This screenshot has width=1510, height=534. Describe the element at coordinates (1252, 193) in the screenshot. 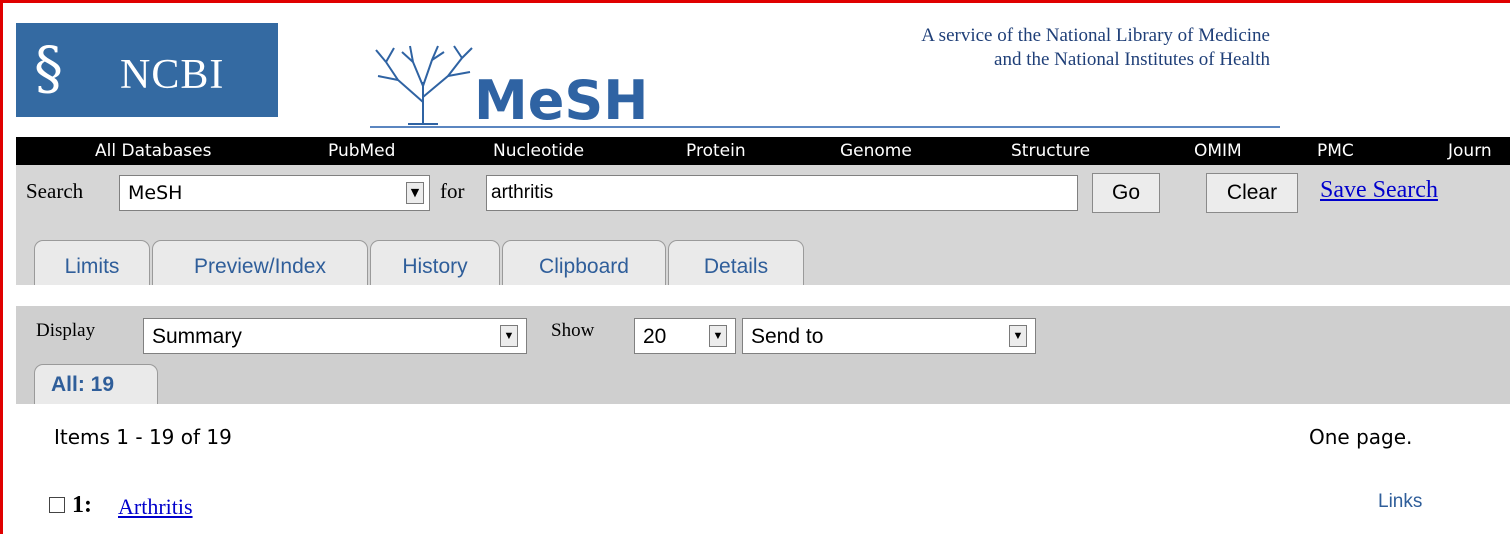

I see `clear-button: Clear` at that location.